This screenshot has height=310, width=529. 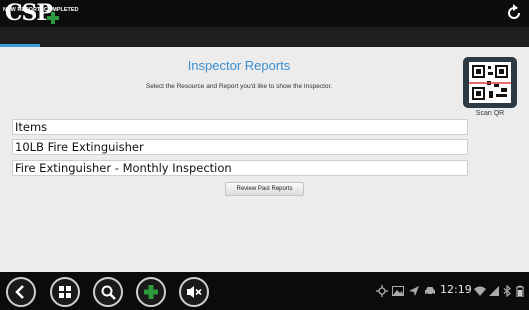 I want to click on signal-icon, so click(x=494, y=291).